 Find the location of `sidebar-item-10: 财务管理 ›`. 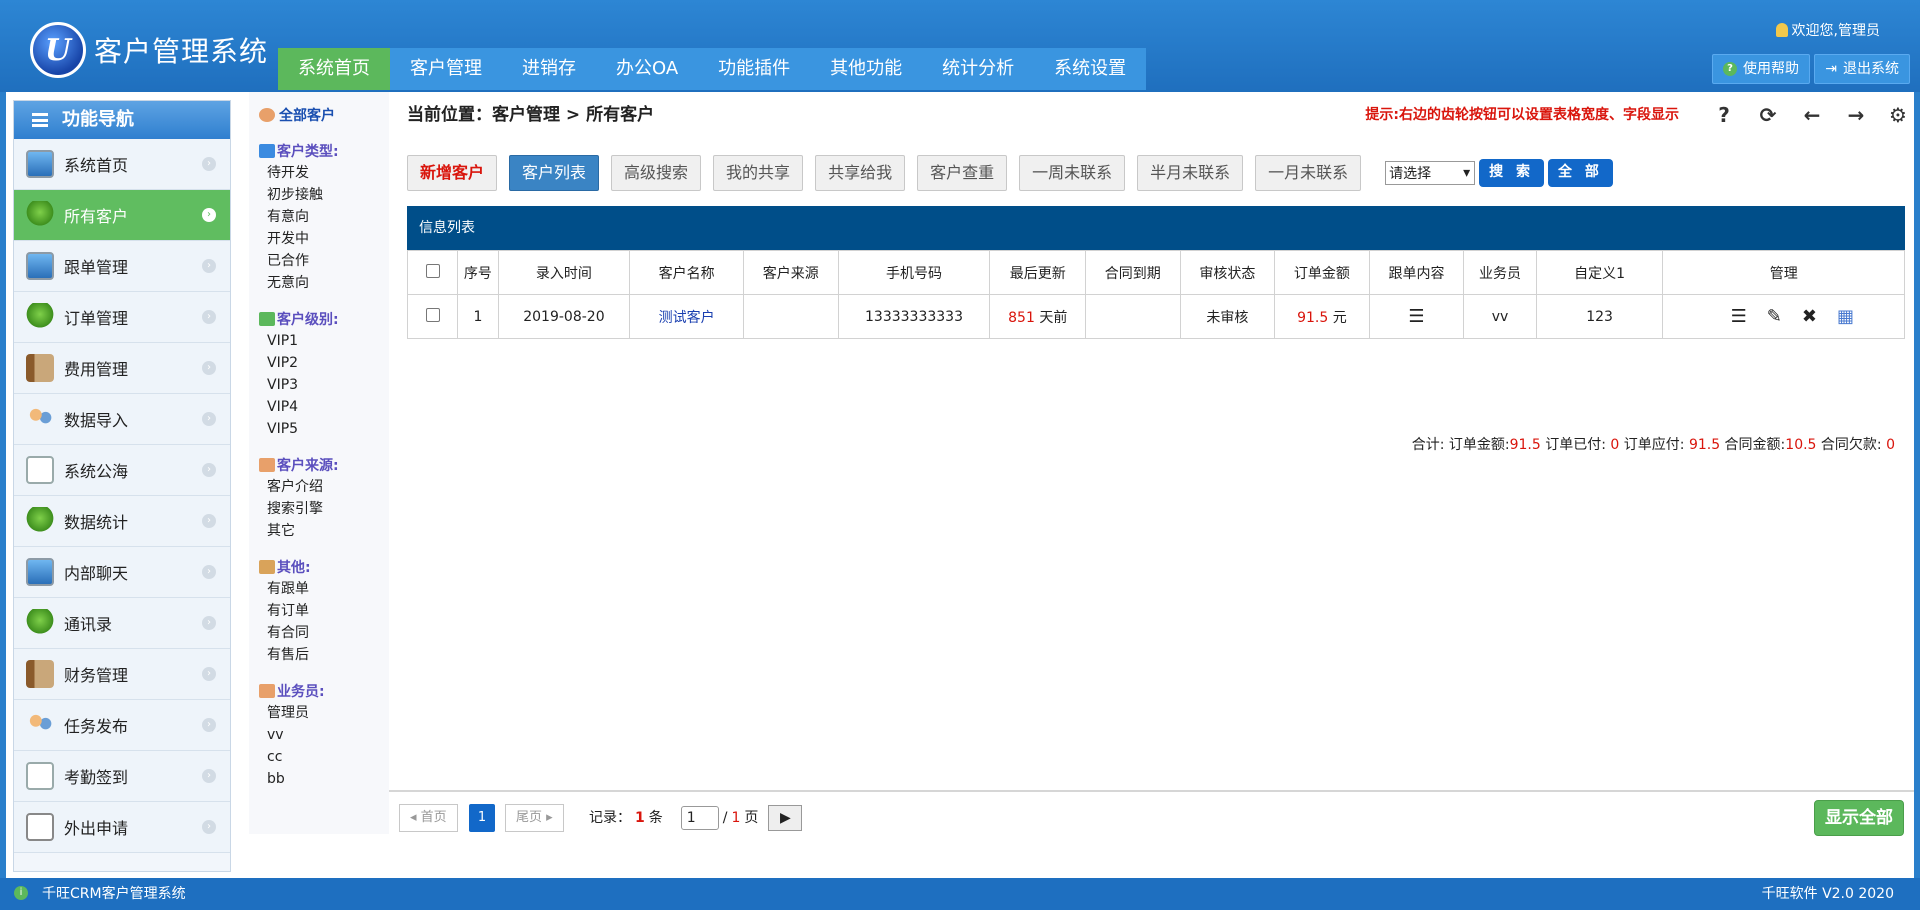

sidebar-item-10: 财务管理 › is located at coordinates (122, 674).